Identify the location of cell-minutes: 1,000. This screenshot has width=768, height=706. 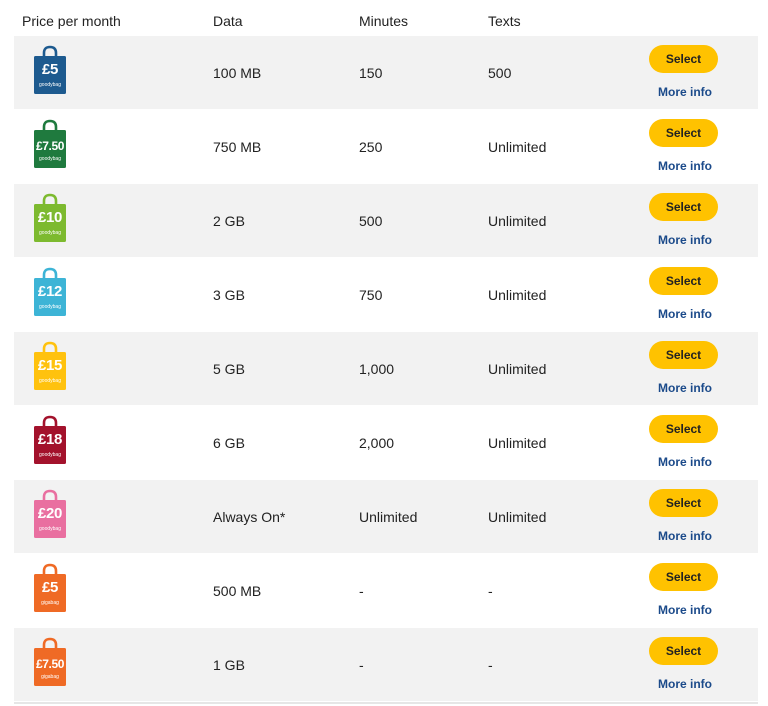
(377, 369).